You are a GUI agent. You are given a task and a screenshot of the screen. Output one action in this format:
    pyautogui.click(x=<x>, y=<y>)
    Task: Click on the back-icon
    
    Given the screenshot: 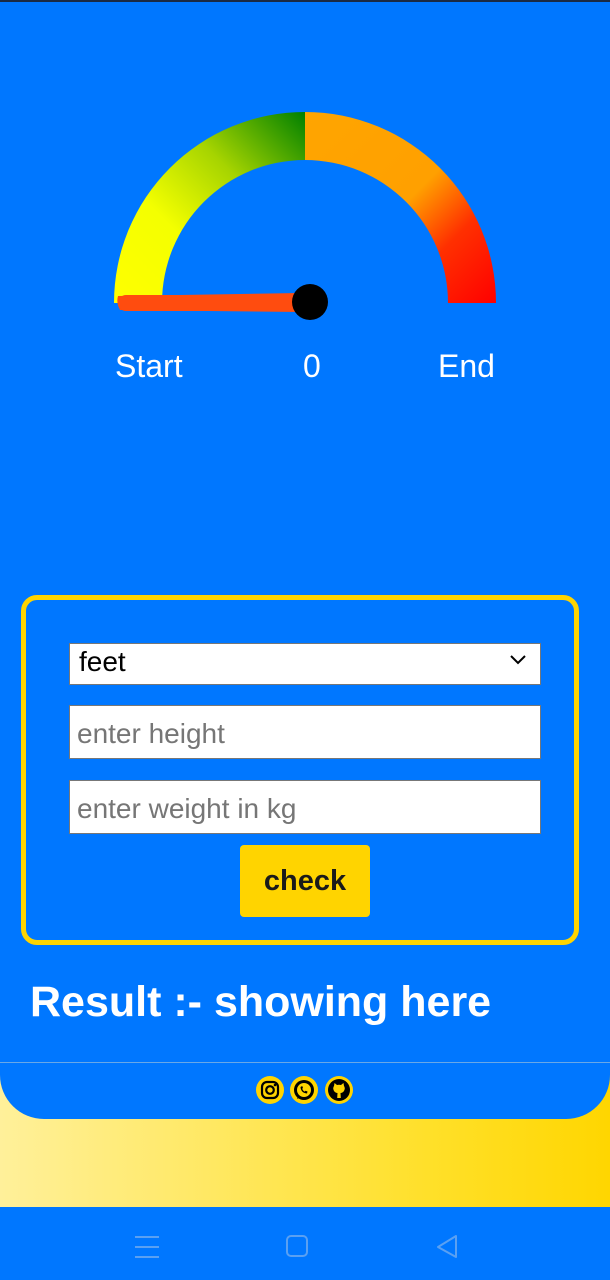 What is the action you would take?
    pyautogui.click(x=447, y=1247)
    